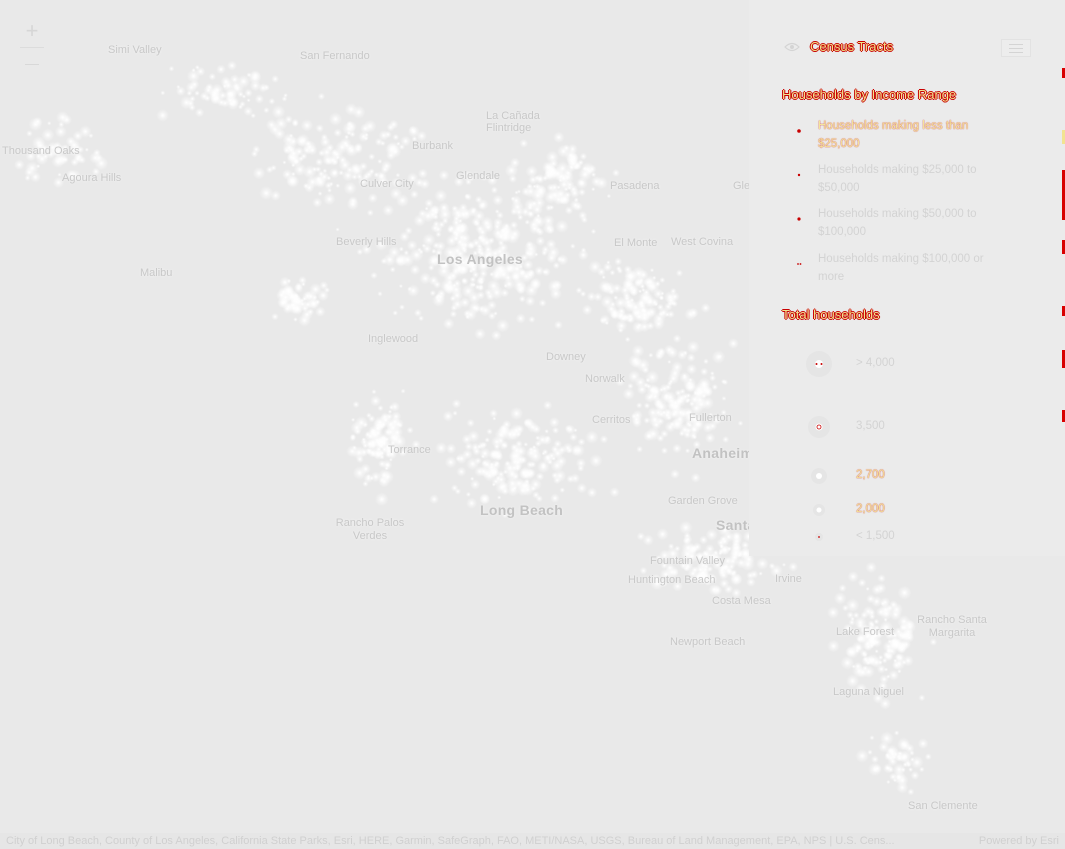 This screenshot has height=849, width=1065. I want to click on layer-header: Census Tracts, so click(907, 47).